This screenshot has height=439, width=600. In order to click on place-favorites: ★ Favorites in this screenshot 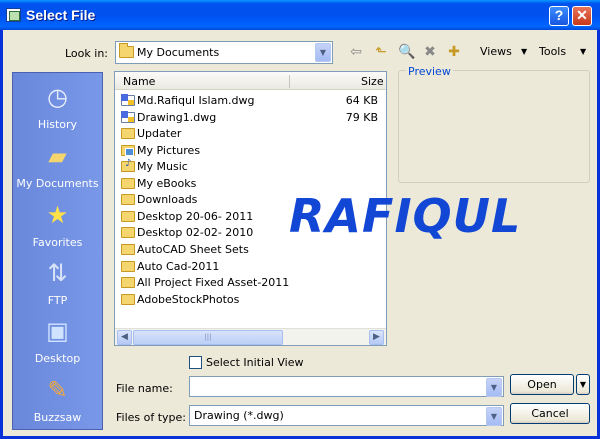, I will do `click(57, 224)`.